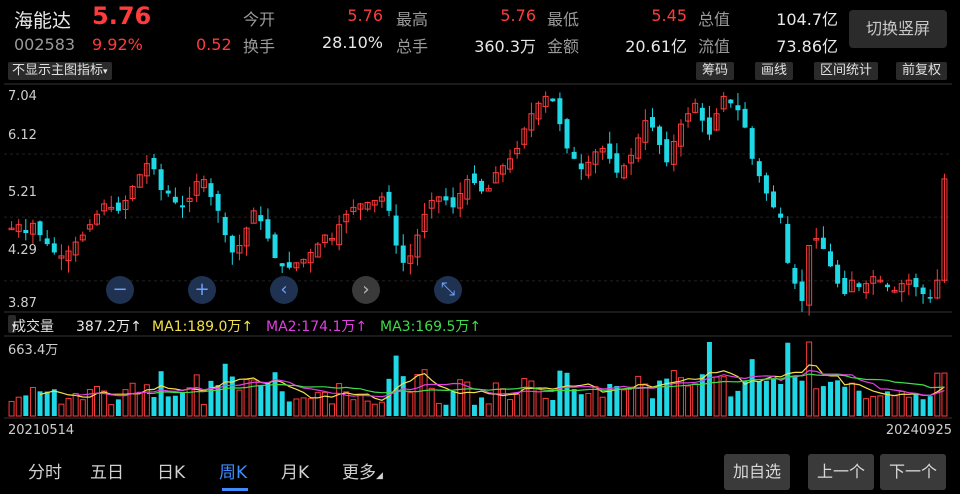 This screenshot has height=494, width=960. What do you see at coordinates (757, 472) in the screenshot?
I see `add-watchlist-button: 加自选` at bounding box center [757, 472].